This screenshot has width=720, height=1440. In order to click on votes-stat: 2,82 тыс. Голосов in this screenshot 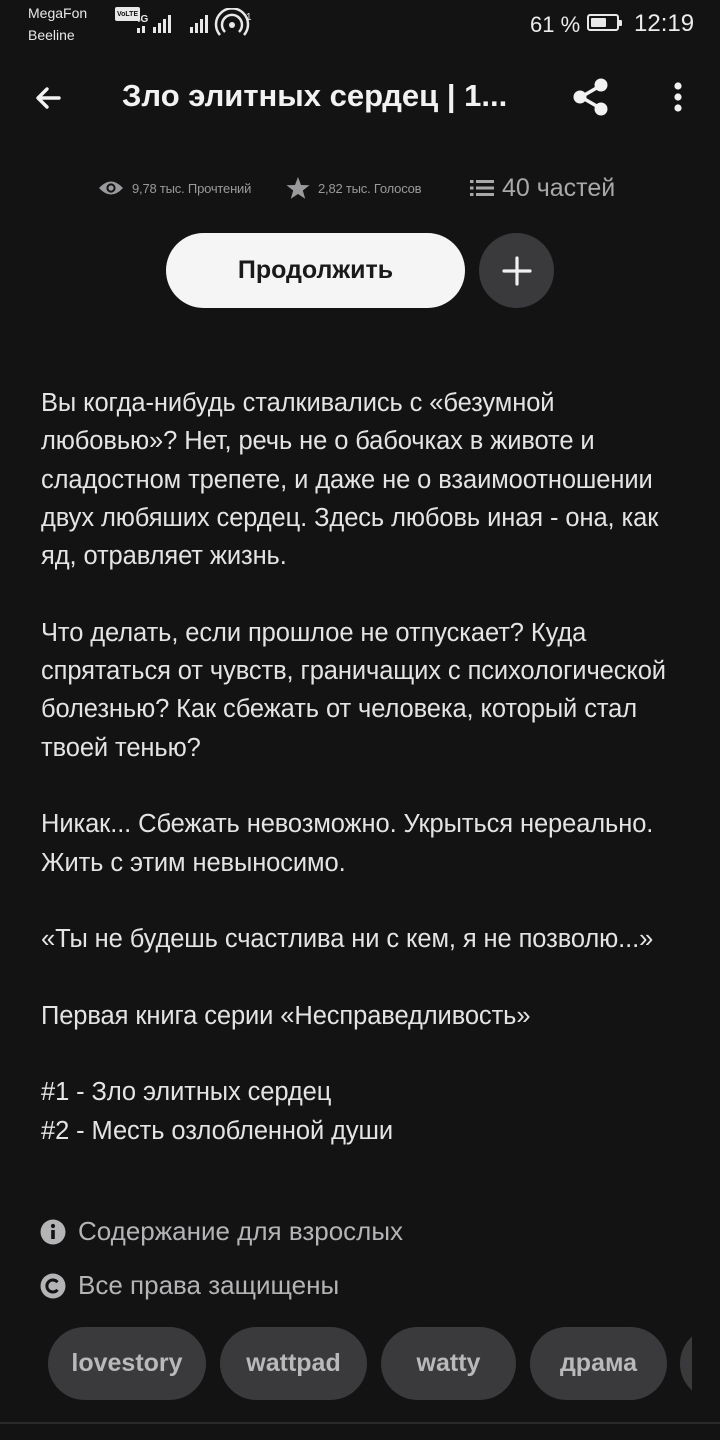, I will do `click(354, 188)`.